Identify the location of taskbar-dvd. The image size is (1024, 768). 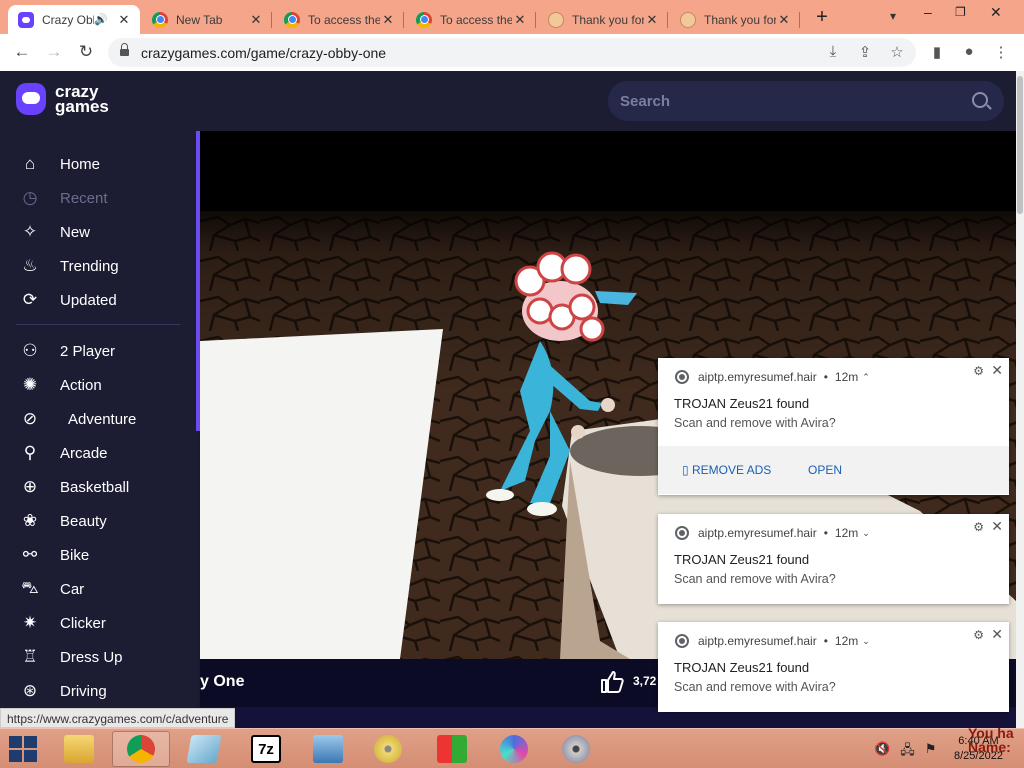
(576, 749).